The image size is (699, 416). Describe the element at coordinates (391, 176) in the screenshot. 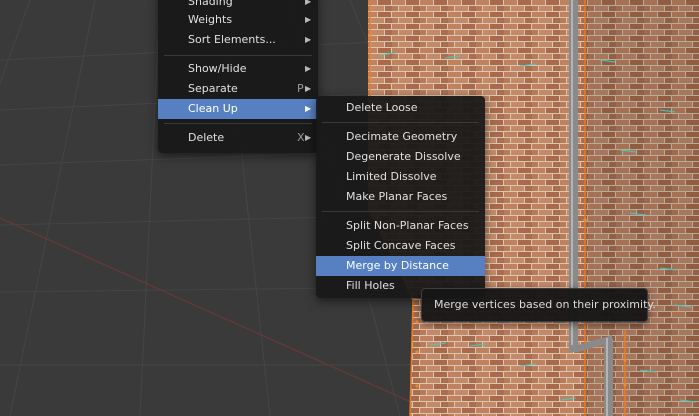

I see `menu-item-label: Limited Dissolve` at that location.